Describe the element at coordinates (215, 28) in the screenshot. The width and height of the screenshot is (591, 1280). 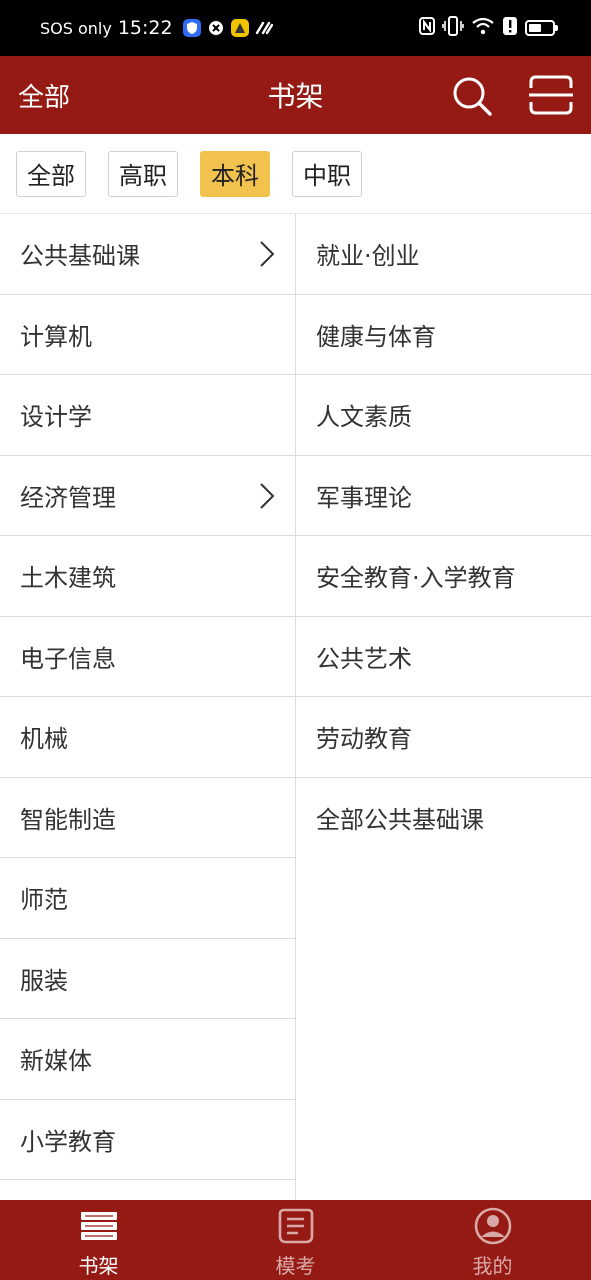
I see `close-app-icon` at that location.